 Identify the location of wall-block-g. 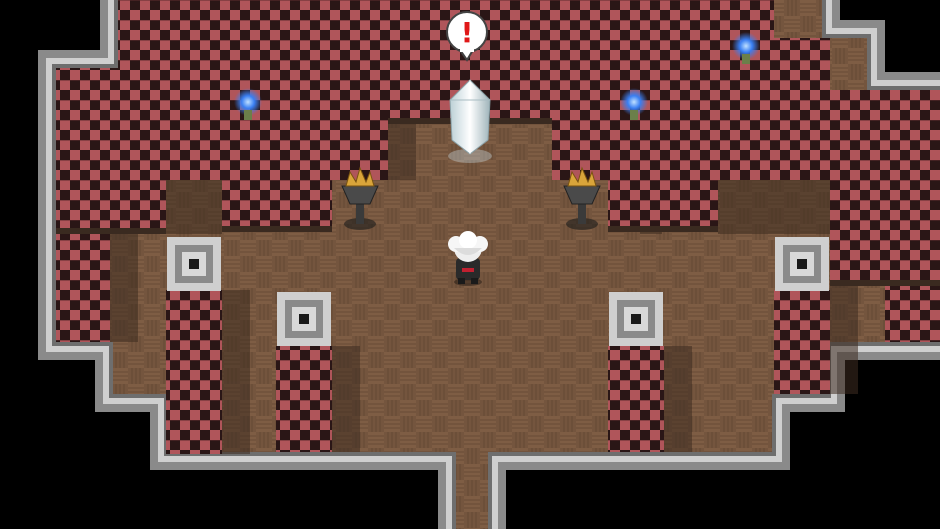
(802, 109).